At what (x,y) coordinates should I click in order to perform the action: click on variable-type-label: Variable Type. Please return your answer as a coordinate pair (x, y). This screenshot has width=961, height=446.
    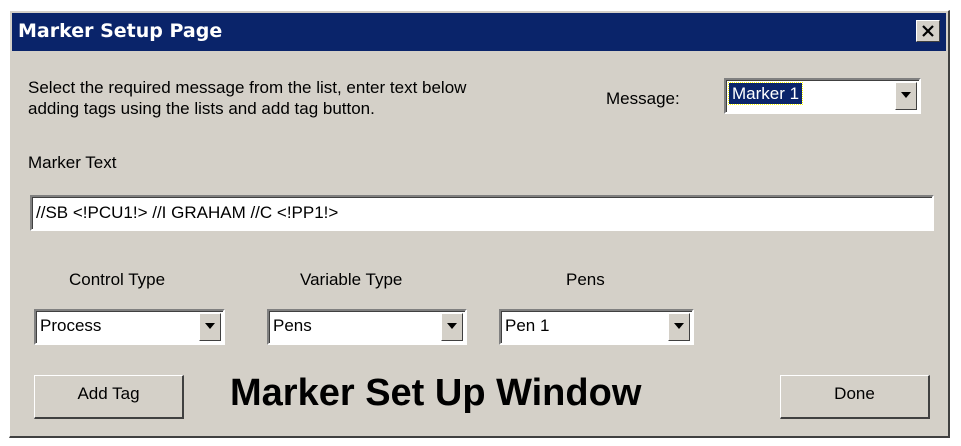
    Looking at the image, I should click on (351, 279).